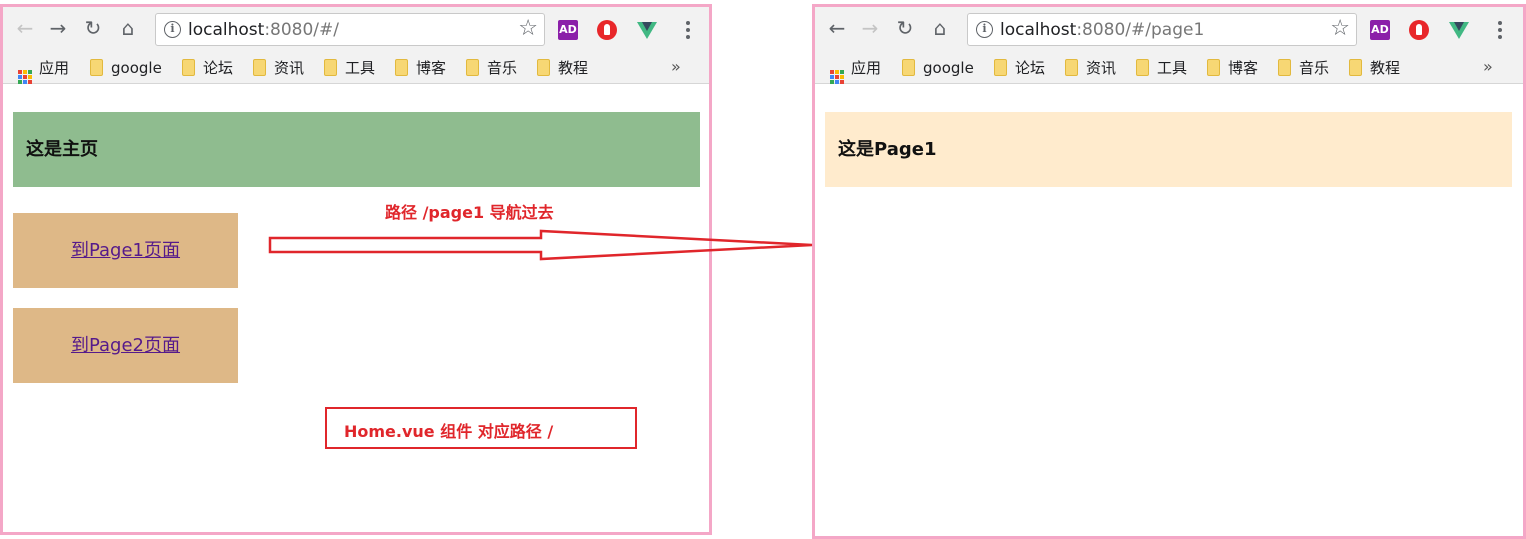 This screenshot has height=539, width=1526. I want to click on address-bar: i localhost:8080/#/page1 ☆, so click(1162, 29).